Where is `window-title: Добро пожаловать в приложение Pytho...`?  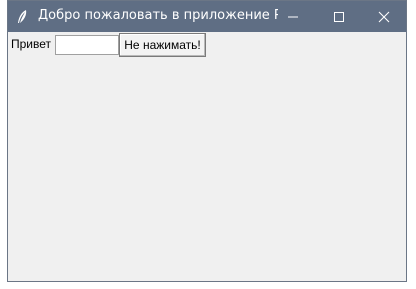
window-title: Добро пожаловать в приложение Pytho... is located at coordinates (158, 15).